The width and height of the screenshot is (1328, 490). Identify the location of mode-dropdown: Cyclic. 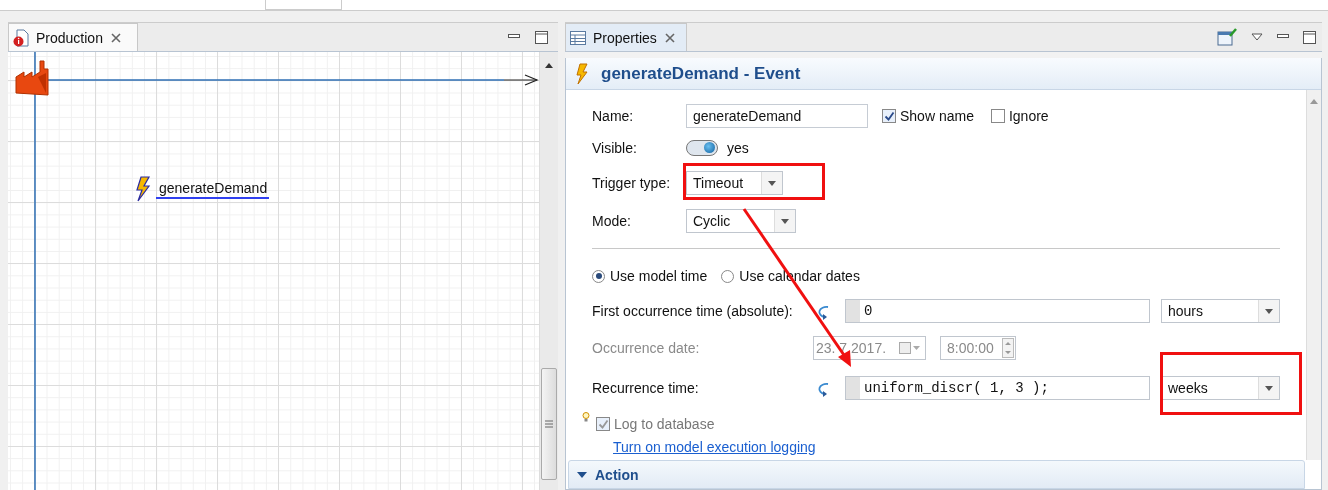
(741, 221).